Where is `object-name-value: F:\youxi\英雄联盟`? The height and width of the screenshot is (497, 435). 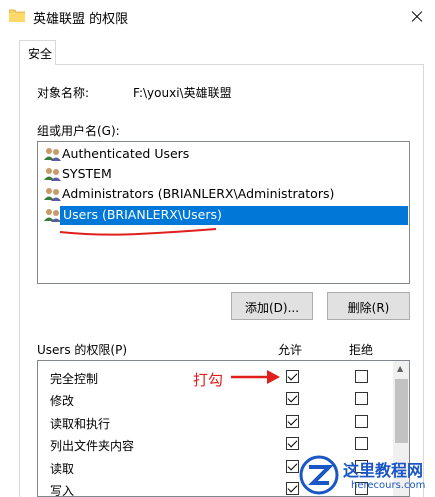
object-name-value: F:\youxi\英雄联盟 is located at coordinates (182, 93).